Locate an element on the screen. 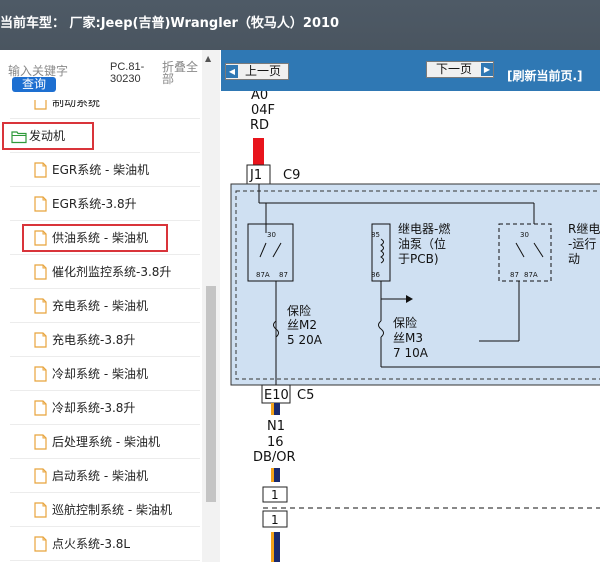  tree-item-label: 巡航控制系统 - 柴油机 is located at coordinates (112, 510).